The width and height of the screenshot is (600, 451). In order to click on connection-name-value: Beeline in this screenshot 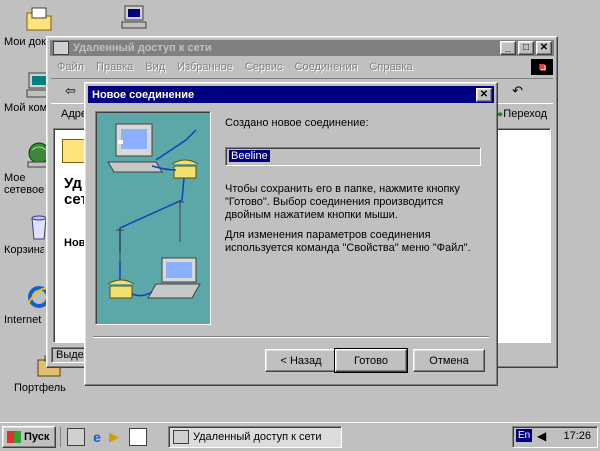, I will do `click(249, 156)`.